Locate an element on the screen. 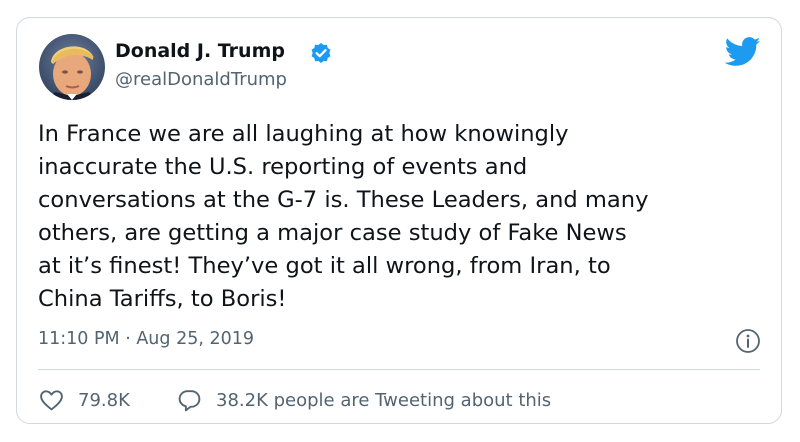  avatar is located at coordinates (72, 67).